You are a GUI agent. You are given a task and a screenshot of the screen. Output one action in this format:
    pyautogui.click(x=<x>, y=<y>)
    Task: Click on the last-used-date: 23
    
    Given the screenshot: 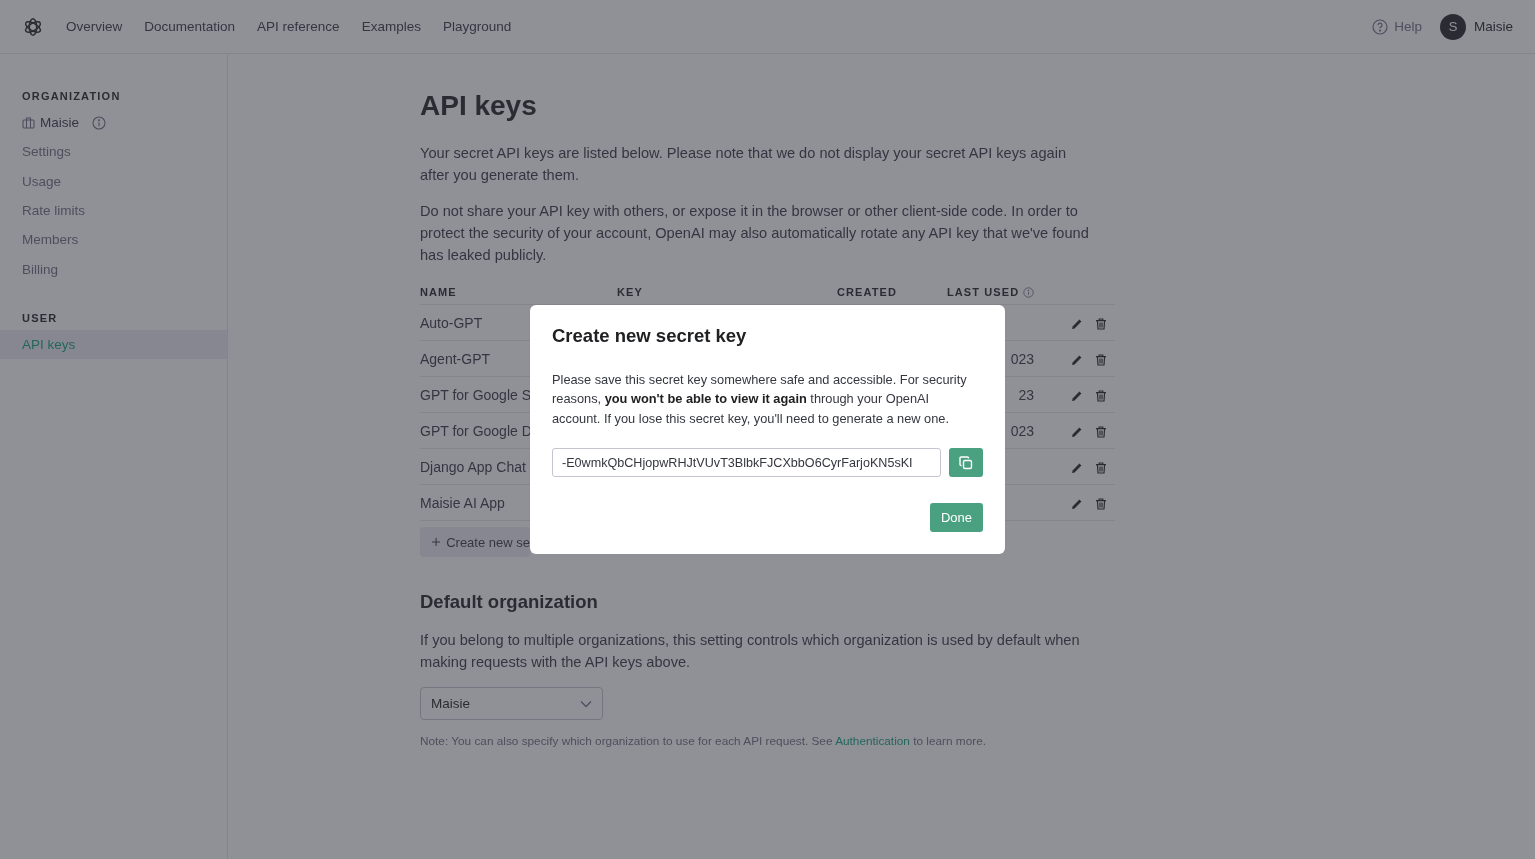 What is the action you would take?
    pyautogui.click(x=1026, y=394)
    